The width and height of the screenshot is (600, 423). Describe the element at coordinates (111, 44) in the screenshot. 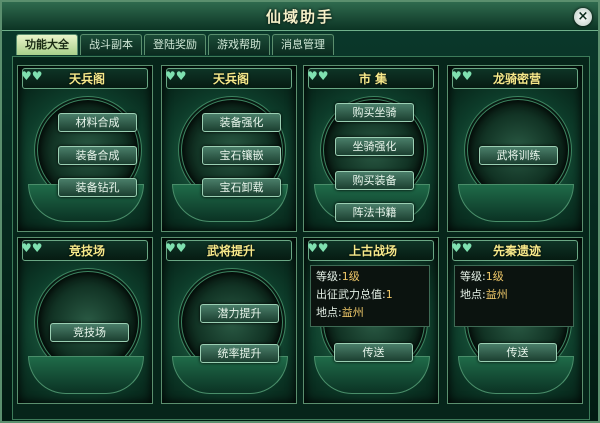

I see `tab-battle-dungeon: 战斗副本` at that location.